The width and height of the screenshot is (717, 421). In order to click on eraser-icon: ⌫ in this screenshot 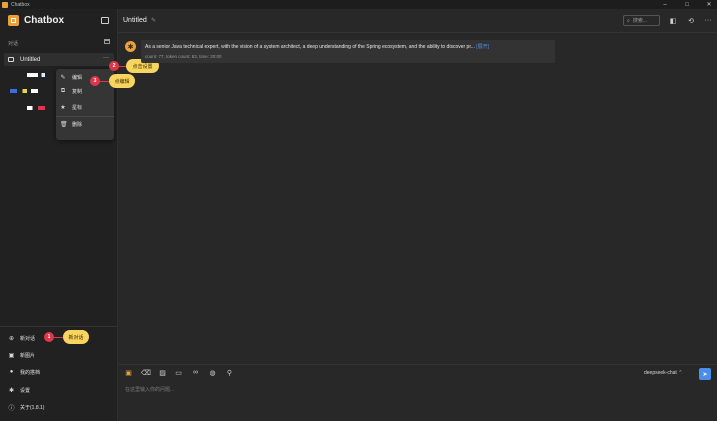, I will do `click(146, 373)`.